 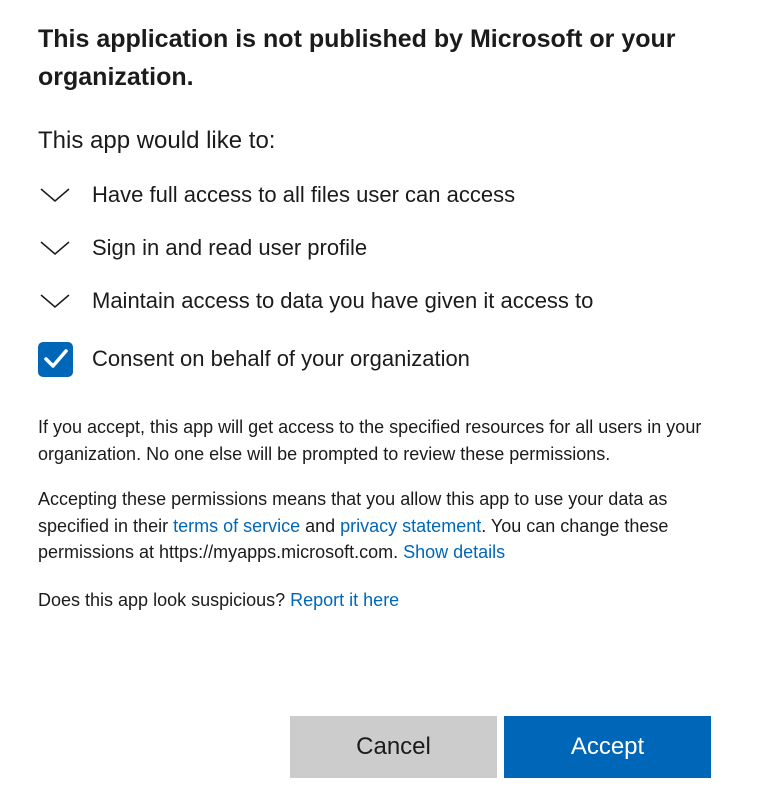 I want to click on permission-item: Sign in and read user profile, so click(x=404, y=247).